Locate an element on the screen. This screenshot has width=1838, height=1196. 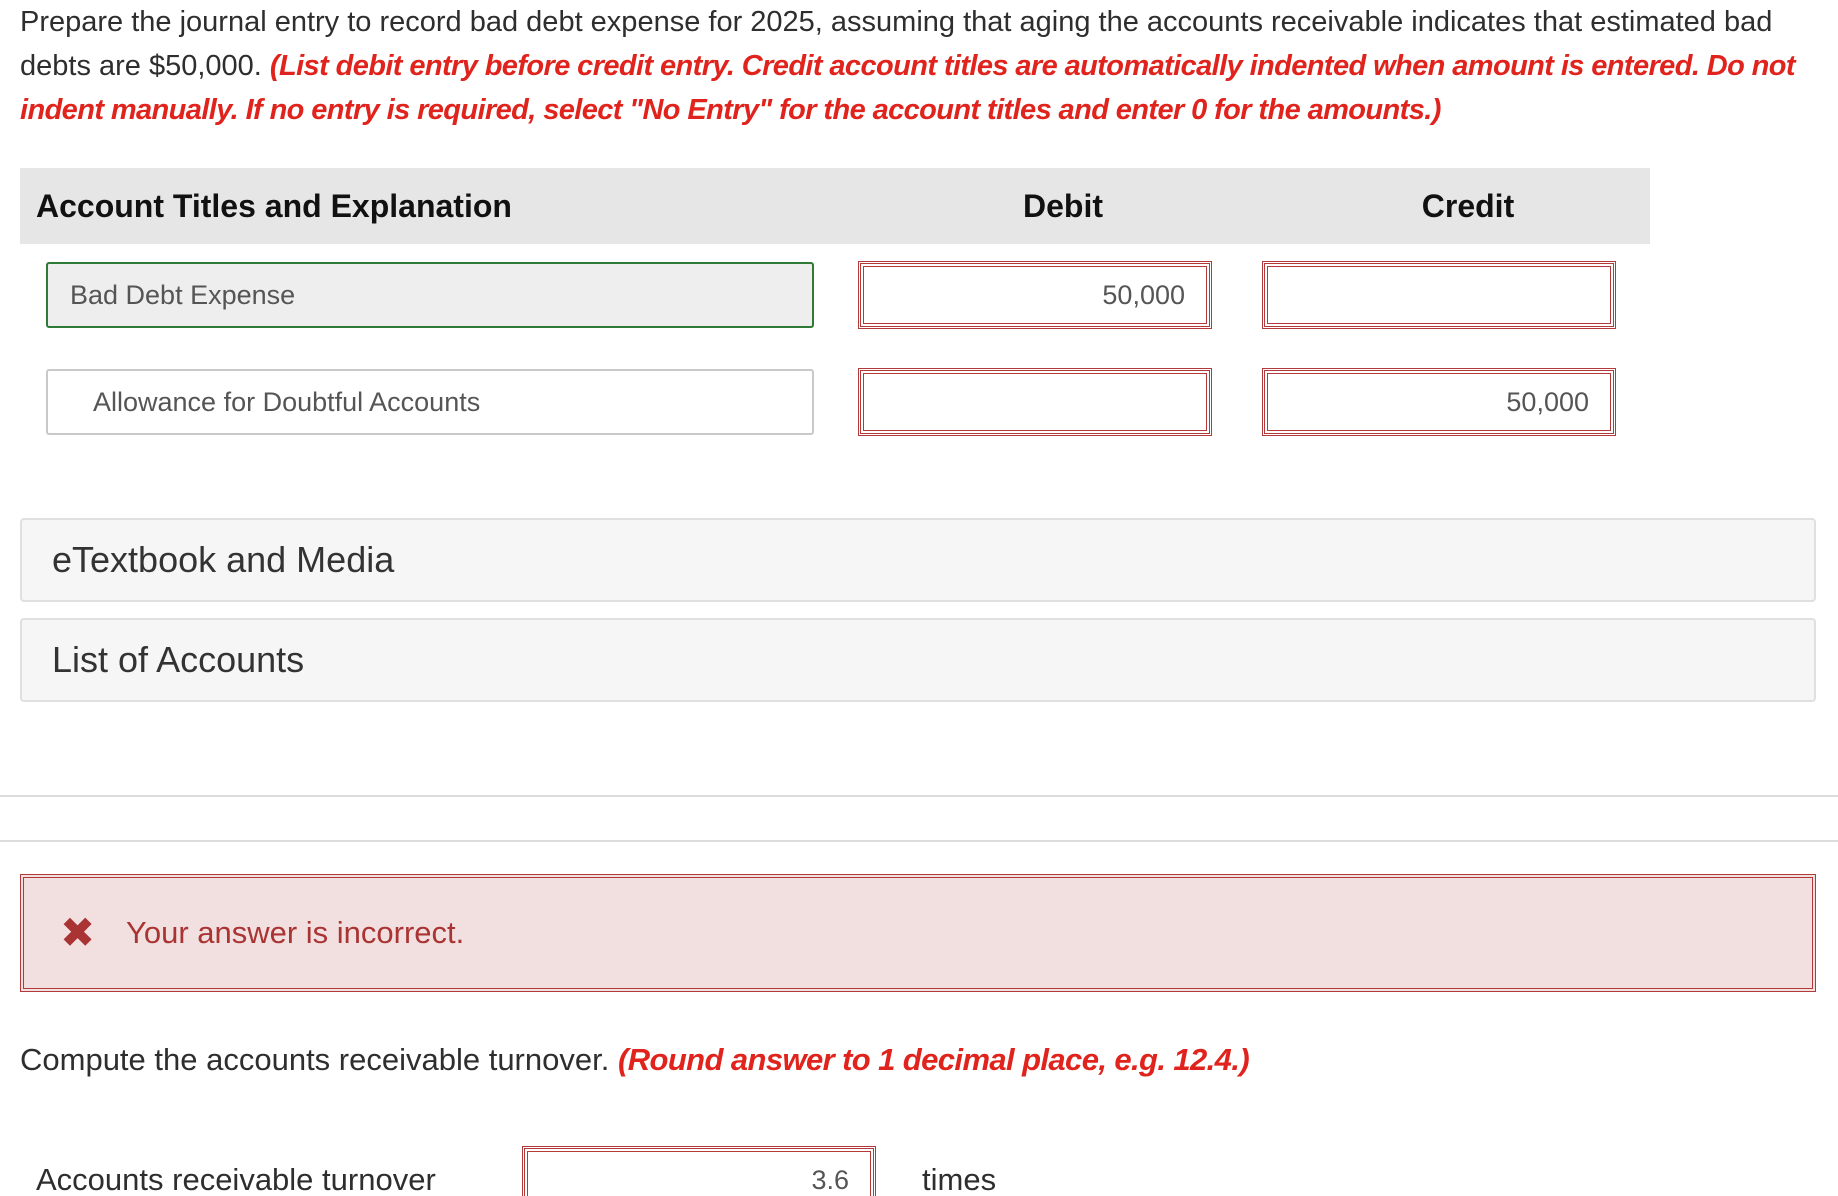
credit-field-row-2: 50,000 is located at coordinates (1439, 402).